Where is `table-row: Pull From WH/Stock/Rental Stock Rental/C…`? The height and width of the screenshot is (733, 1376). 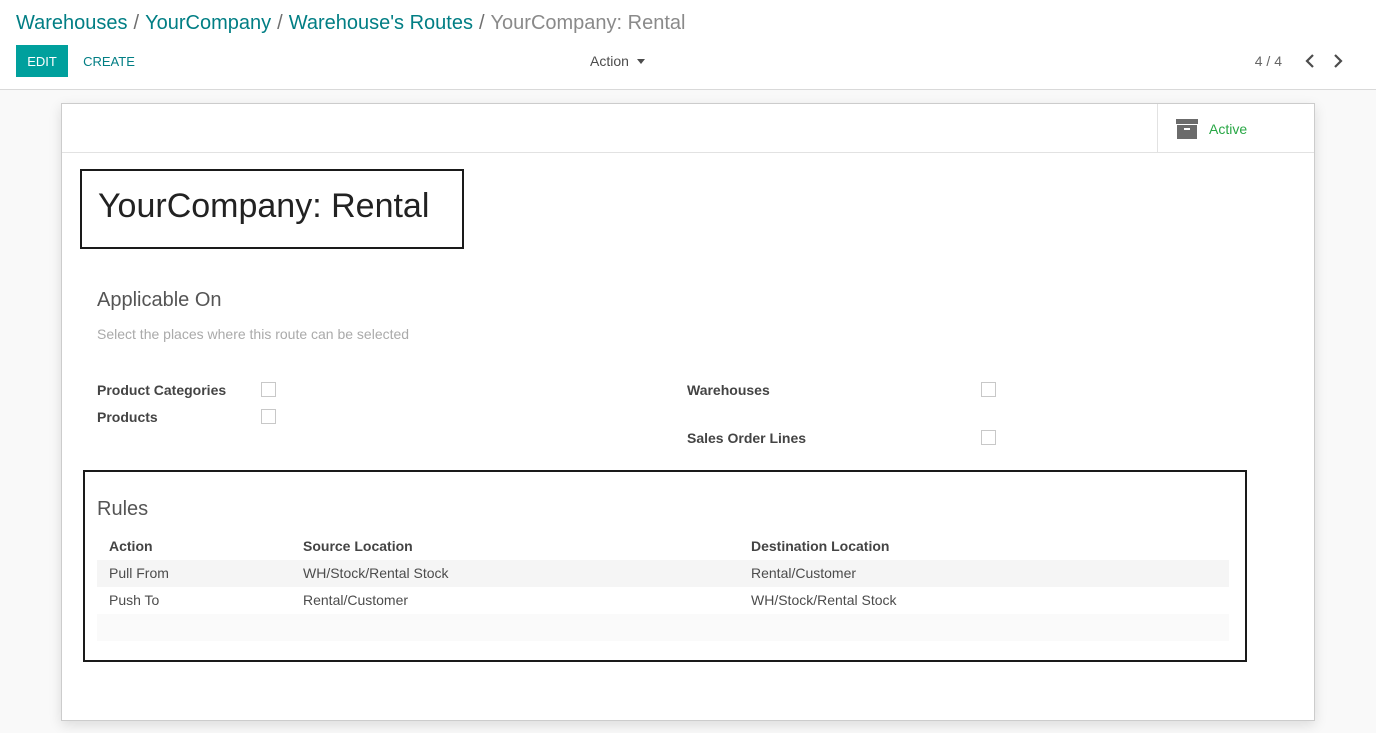
table-row: Pull From WH/Stock/Rental Stock Rental/C… is located at coordinates (663, 573).